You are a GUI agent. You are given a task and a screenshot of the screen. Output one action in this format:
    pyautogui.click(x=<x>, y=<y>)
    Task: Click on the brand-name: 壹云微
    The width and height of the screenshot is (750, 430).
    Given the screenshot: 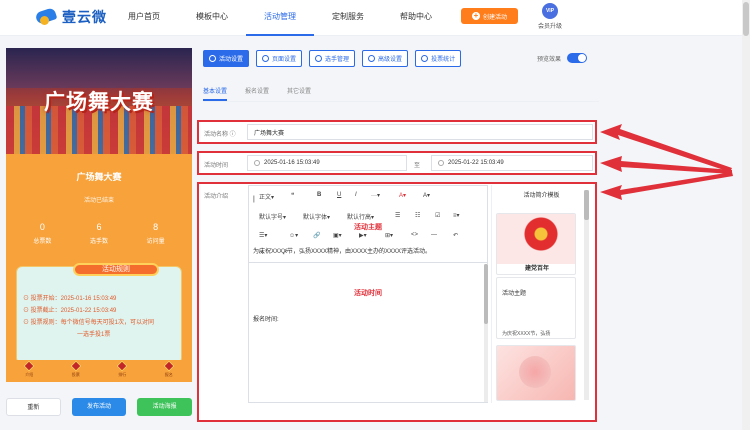 What is the action you would take?
    pyautogui.click(x=84, y=17)
    